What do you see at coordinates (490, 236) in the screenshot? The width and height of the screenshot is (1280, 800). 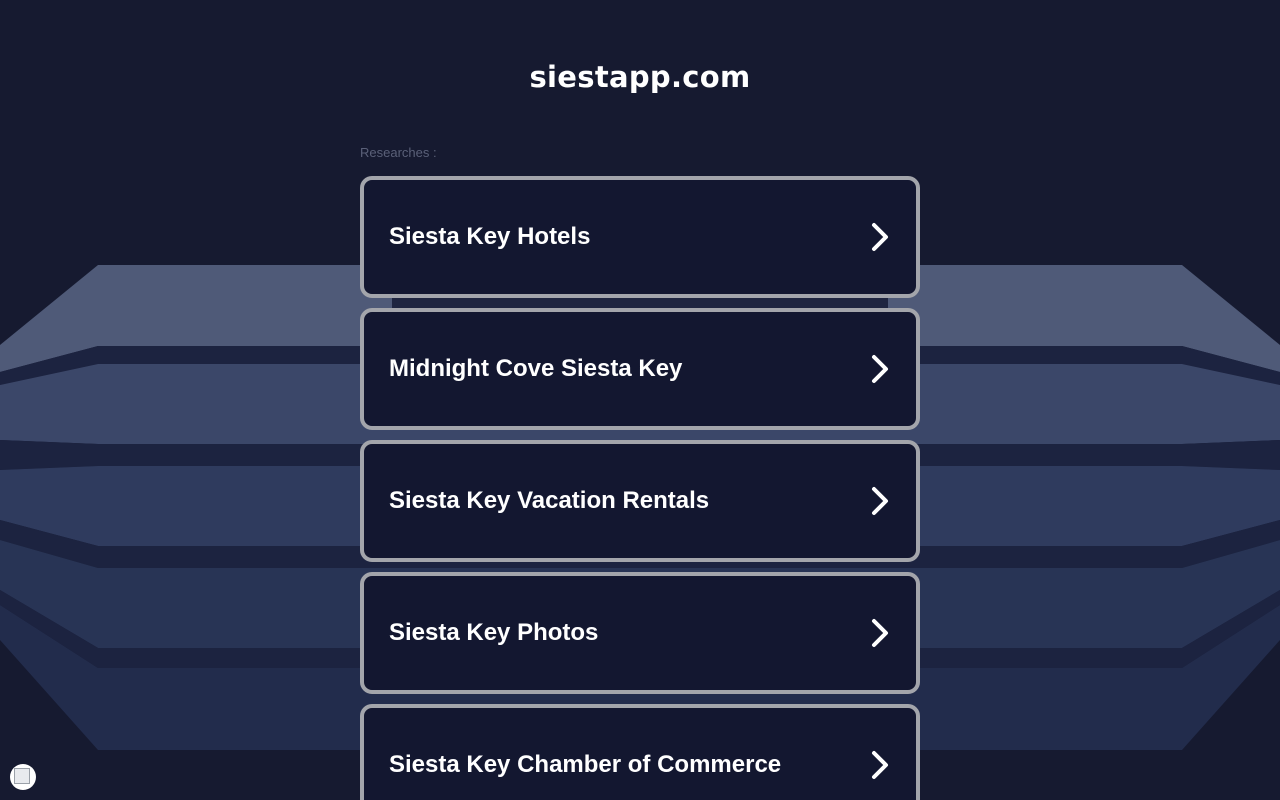 I see `result-label: Siesta Key Hotels` at bounding box center [490, 236].